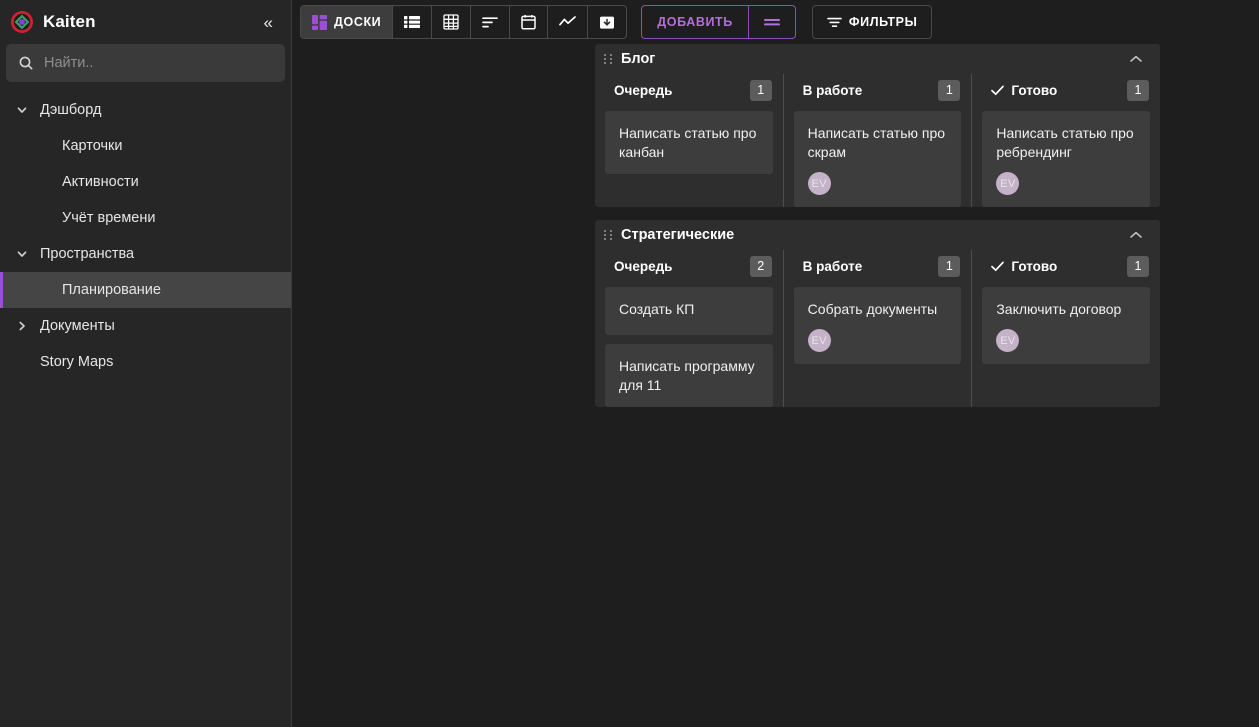 The height and width of the screenshot is (727, 1259). I want to click on filters-button: ФИЛЬТРЫ, so click(872, 22).